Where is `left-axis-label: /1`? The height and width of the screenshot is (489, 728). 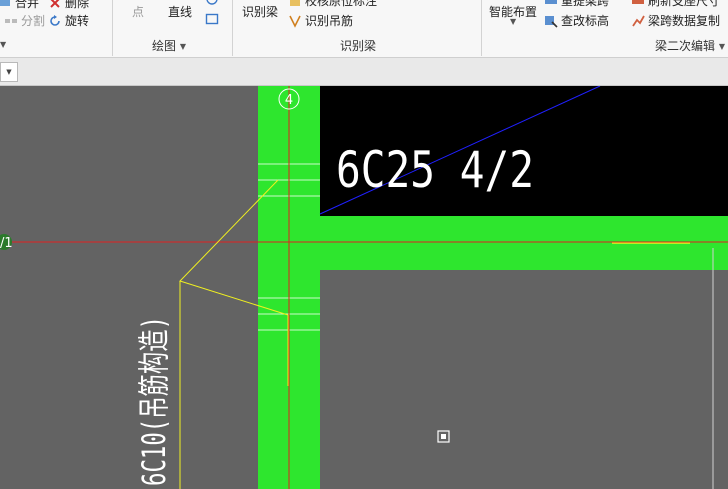 left-axis-label: /1 is located at coordinates (6, 243).